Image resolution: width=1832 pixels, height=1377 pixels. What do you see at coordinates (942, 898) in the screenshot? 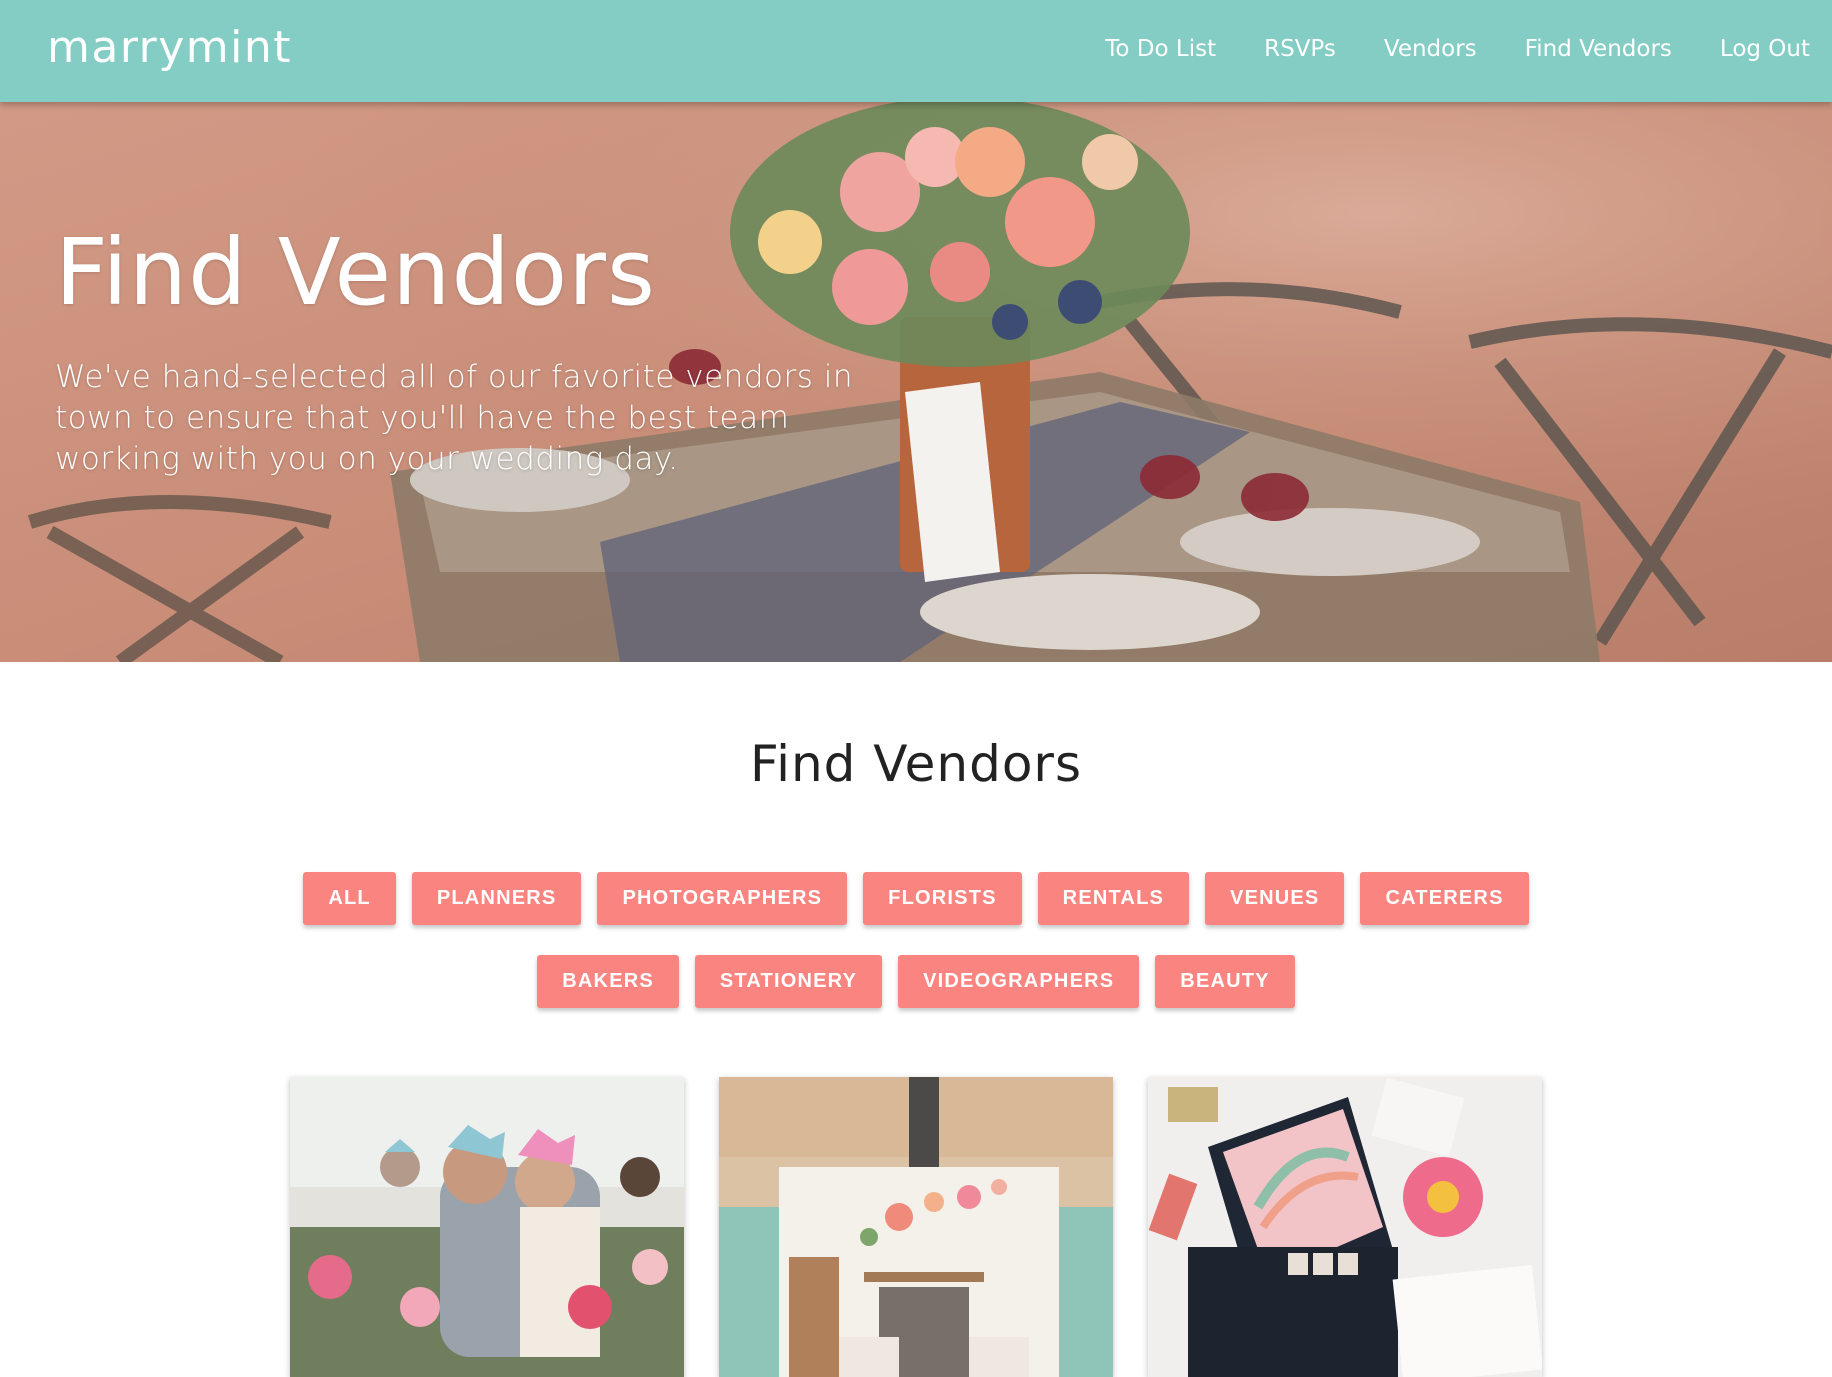
I see `filter-florists-button: FLORISTS` at bounding box center [942, 898].